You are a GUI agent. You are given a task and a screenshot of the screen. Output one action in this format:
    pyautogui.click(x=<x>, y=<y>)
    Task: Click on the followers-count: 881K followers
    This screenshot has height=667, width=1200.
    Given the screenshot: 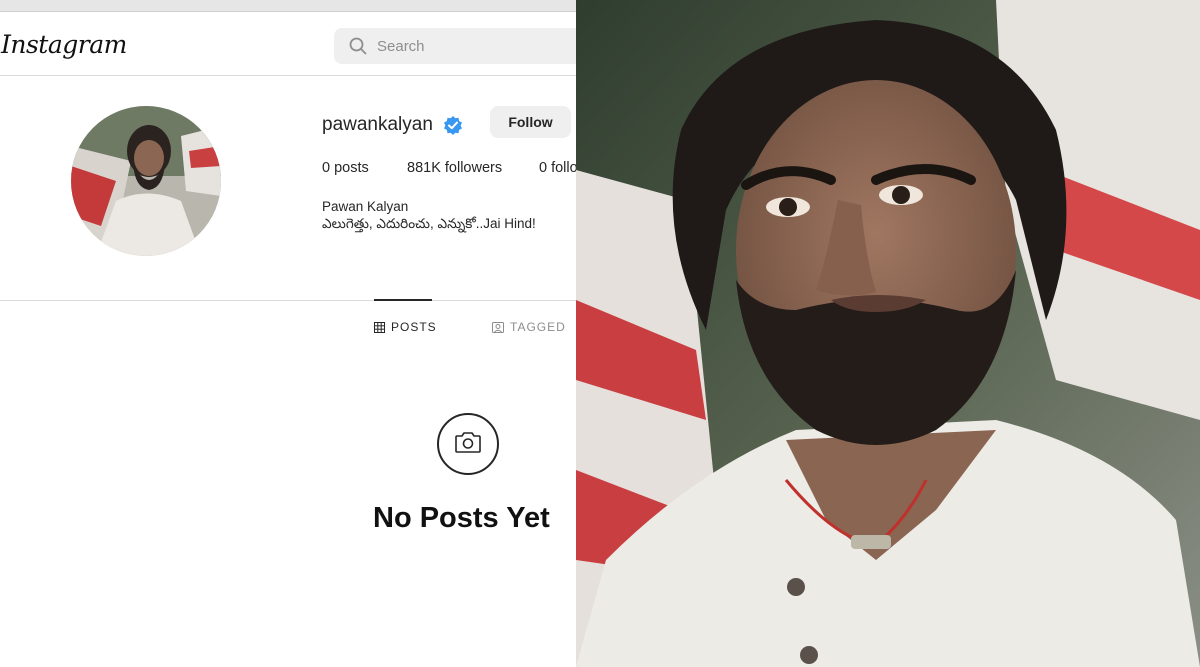 What is the action you would take?
    pyautogui.click(x=454, y=168)
    